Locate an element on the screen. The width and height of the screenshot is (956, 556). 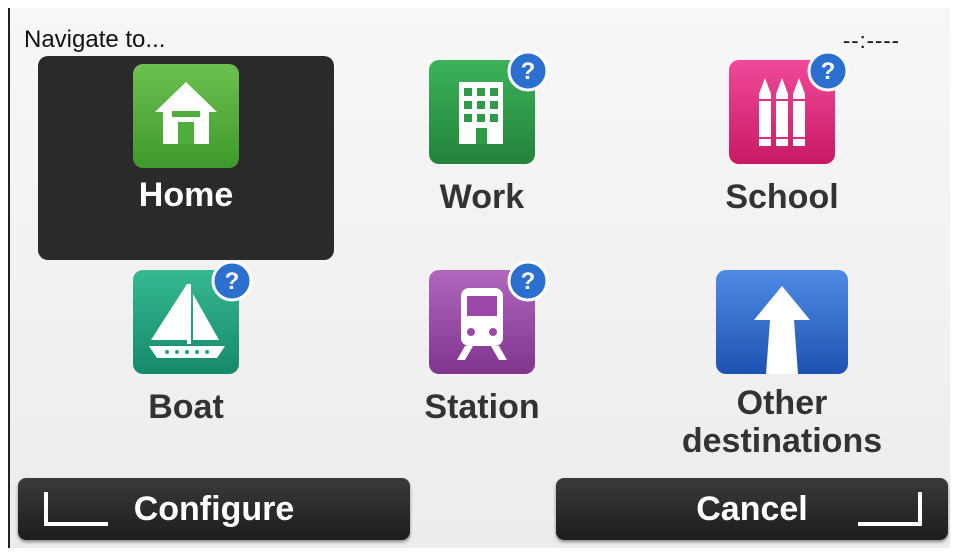
right-bracket-icon is located at coordinates (890, 509).